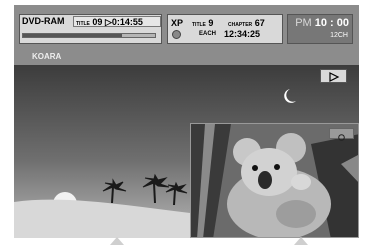 The width and height of the screenshot is (369, 245). I want to click on playback-title-label: TITLE, so click(83, 24).